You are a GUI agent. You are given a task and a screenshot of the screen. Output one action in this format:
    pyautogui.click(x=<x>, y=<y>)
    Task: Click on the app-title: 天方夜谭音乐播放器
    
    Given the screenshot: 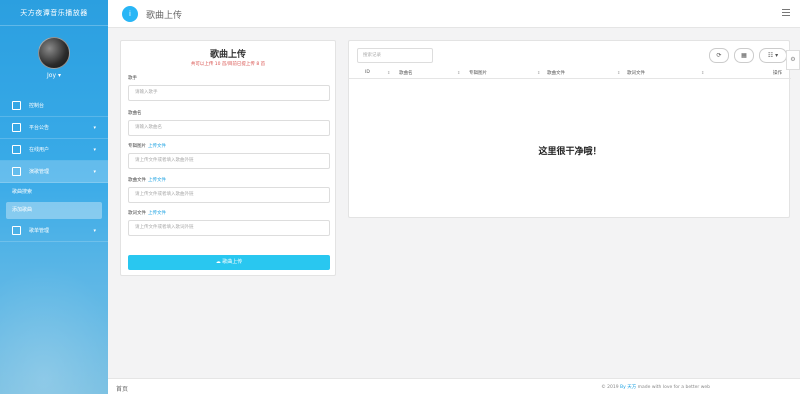 What is the action you would take?
    pyautogui.click(x=54, y=13)
    